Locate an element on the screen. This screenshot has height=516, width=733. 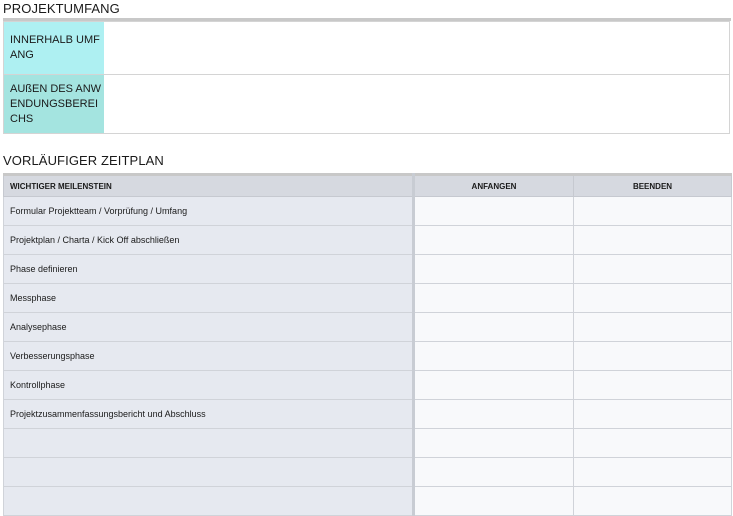
scope-row-out: AUßEN DES ANWENDUNGSBEREICHS is located at coordinates (366, 104).